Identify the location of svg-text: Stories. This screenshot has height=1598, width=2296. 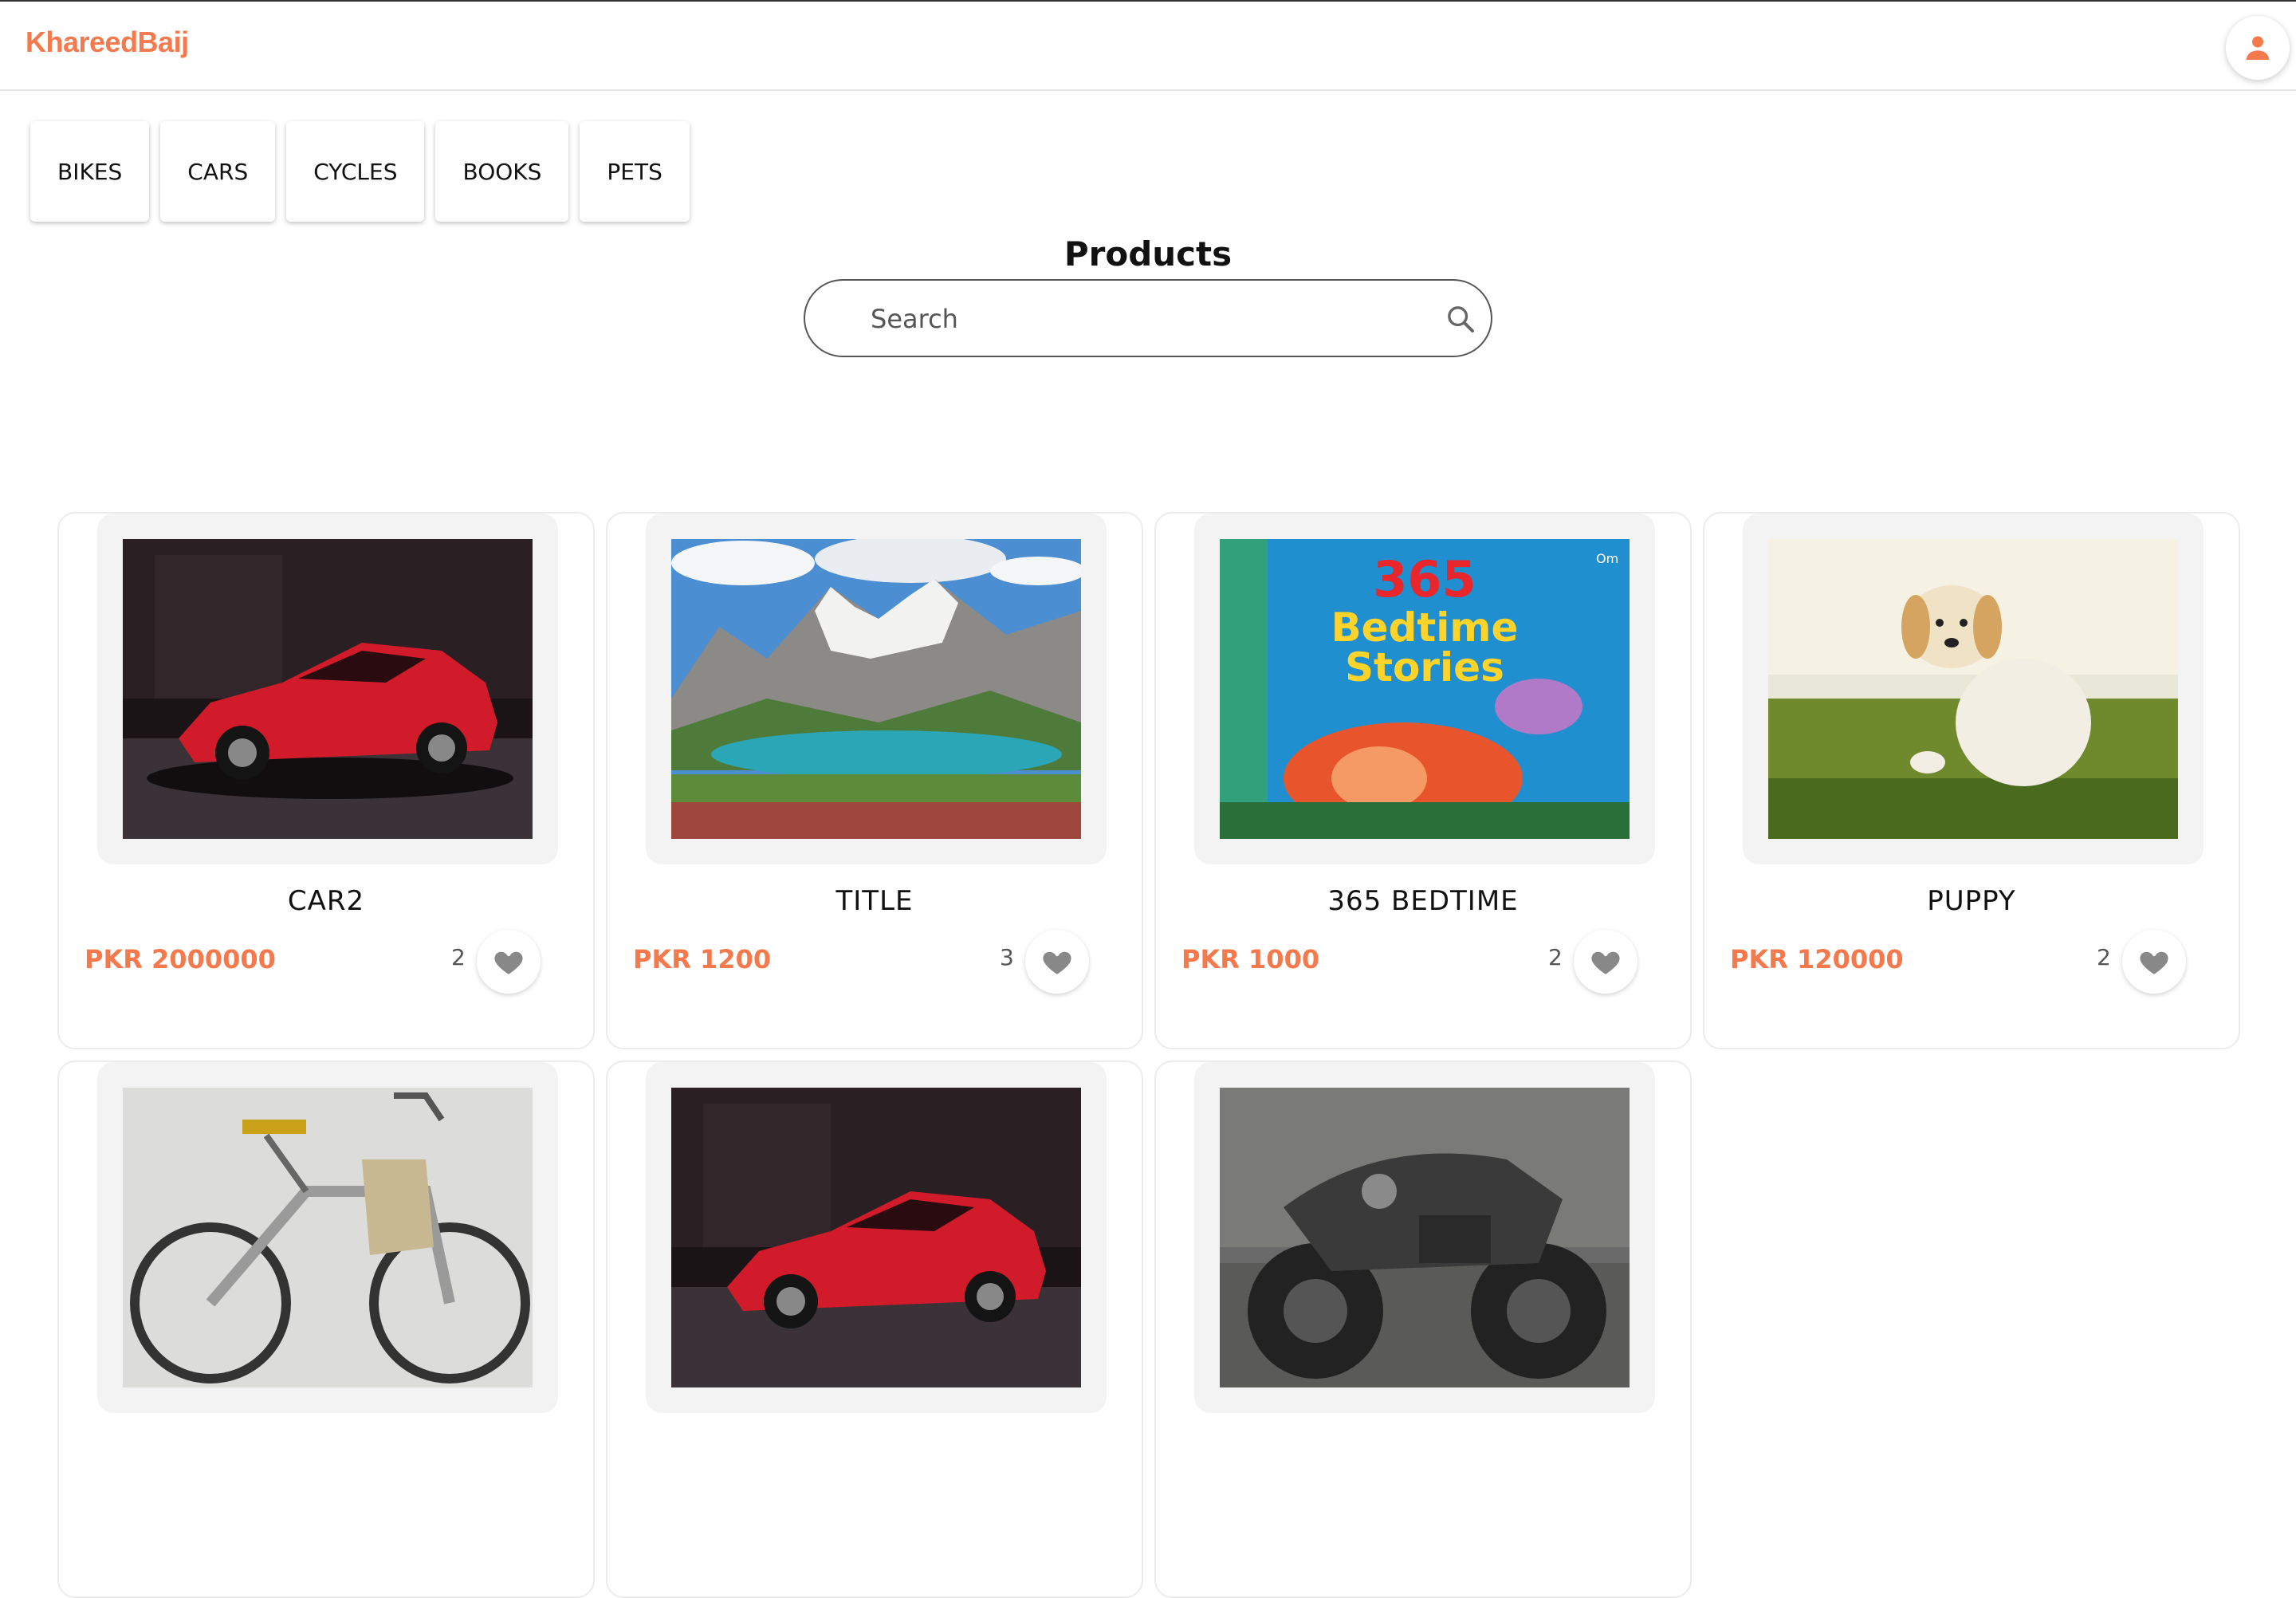
(1424, 667).